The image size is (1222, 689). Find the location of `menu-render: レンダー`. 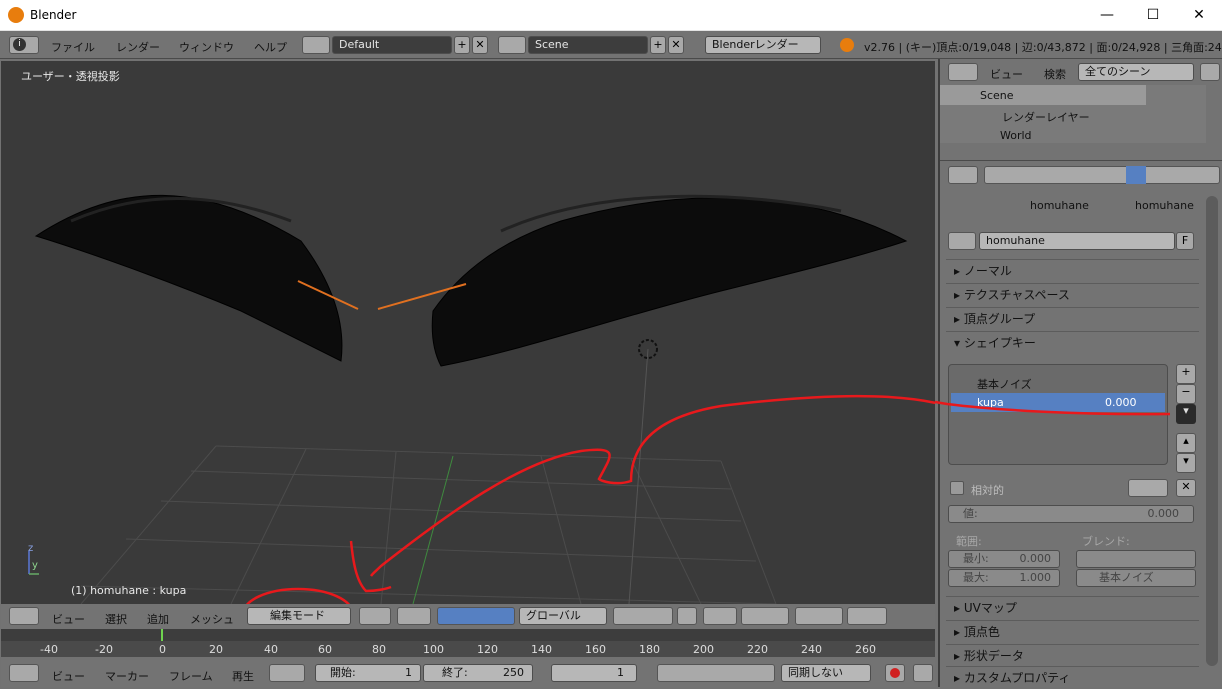

menu-render: レンダー is located at coordinates (138, 47).